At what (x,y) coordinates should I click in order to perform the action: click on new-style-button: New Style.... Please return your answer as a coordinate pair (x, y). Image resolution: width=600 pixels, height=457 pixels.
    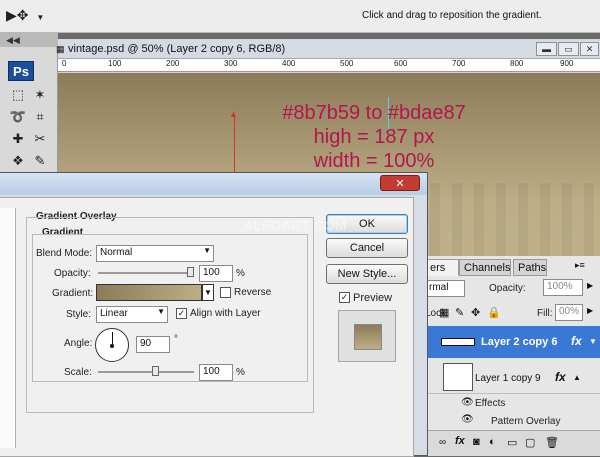
    Looking at the image, I should click on (367, 274).